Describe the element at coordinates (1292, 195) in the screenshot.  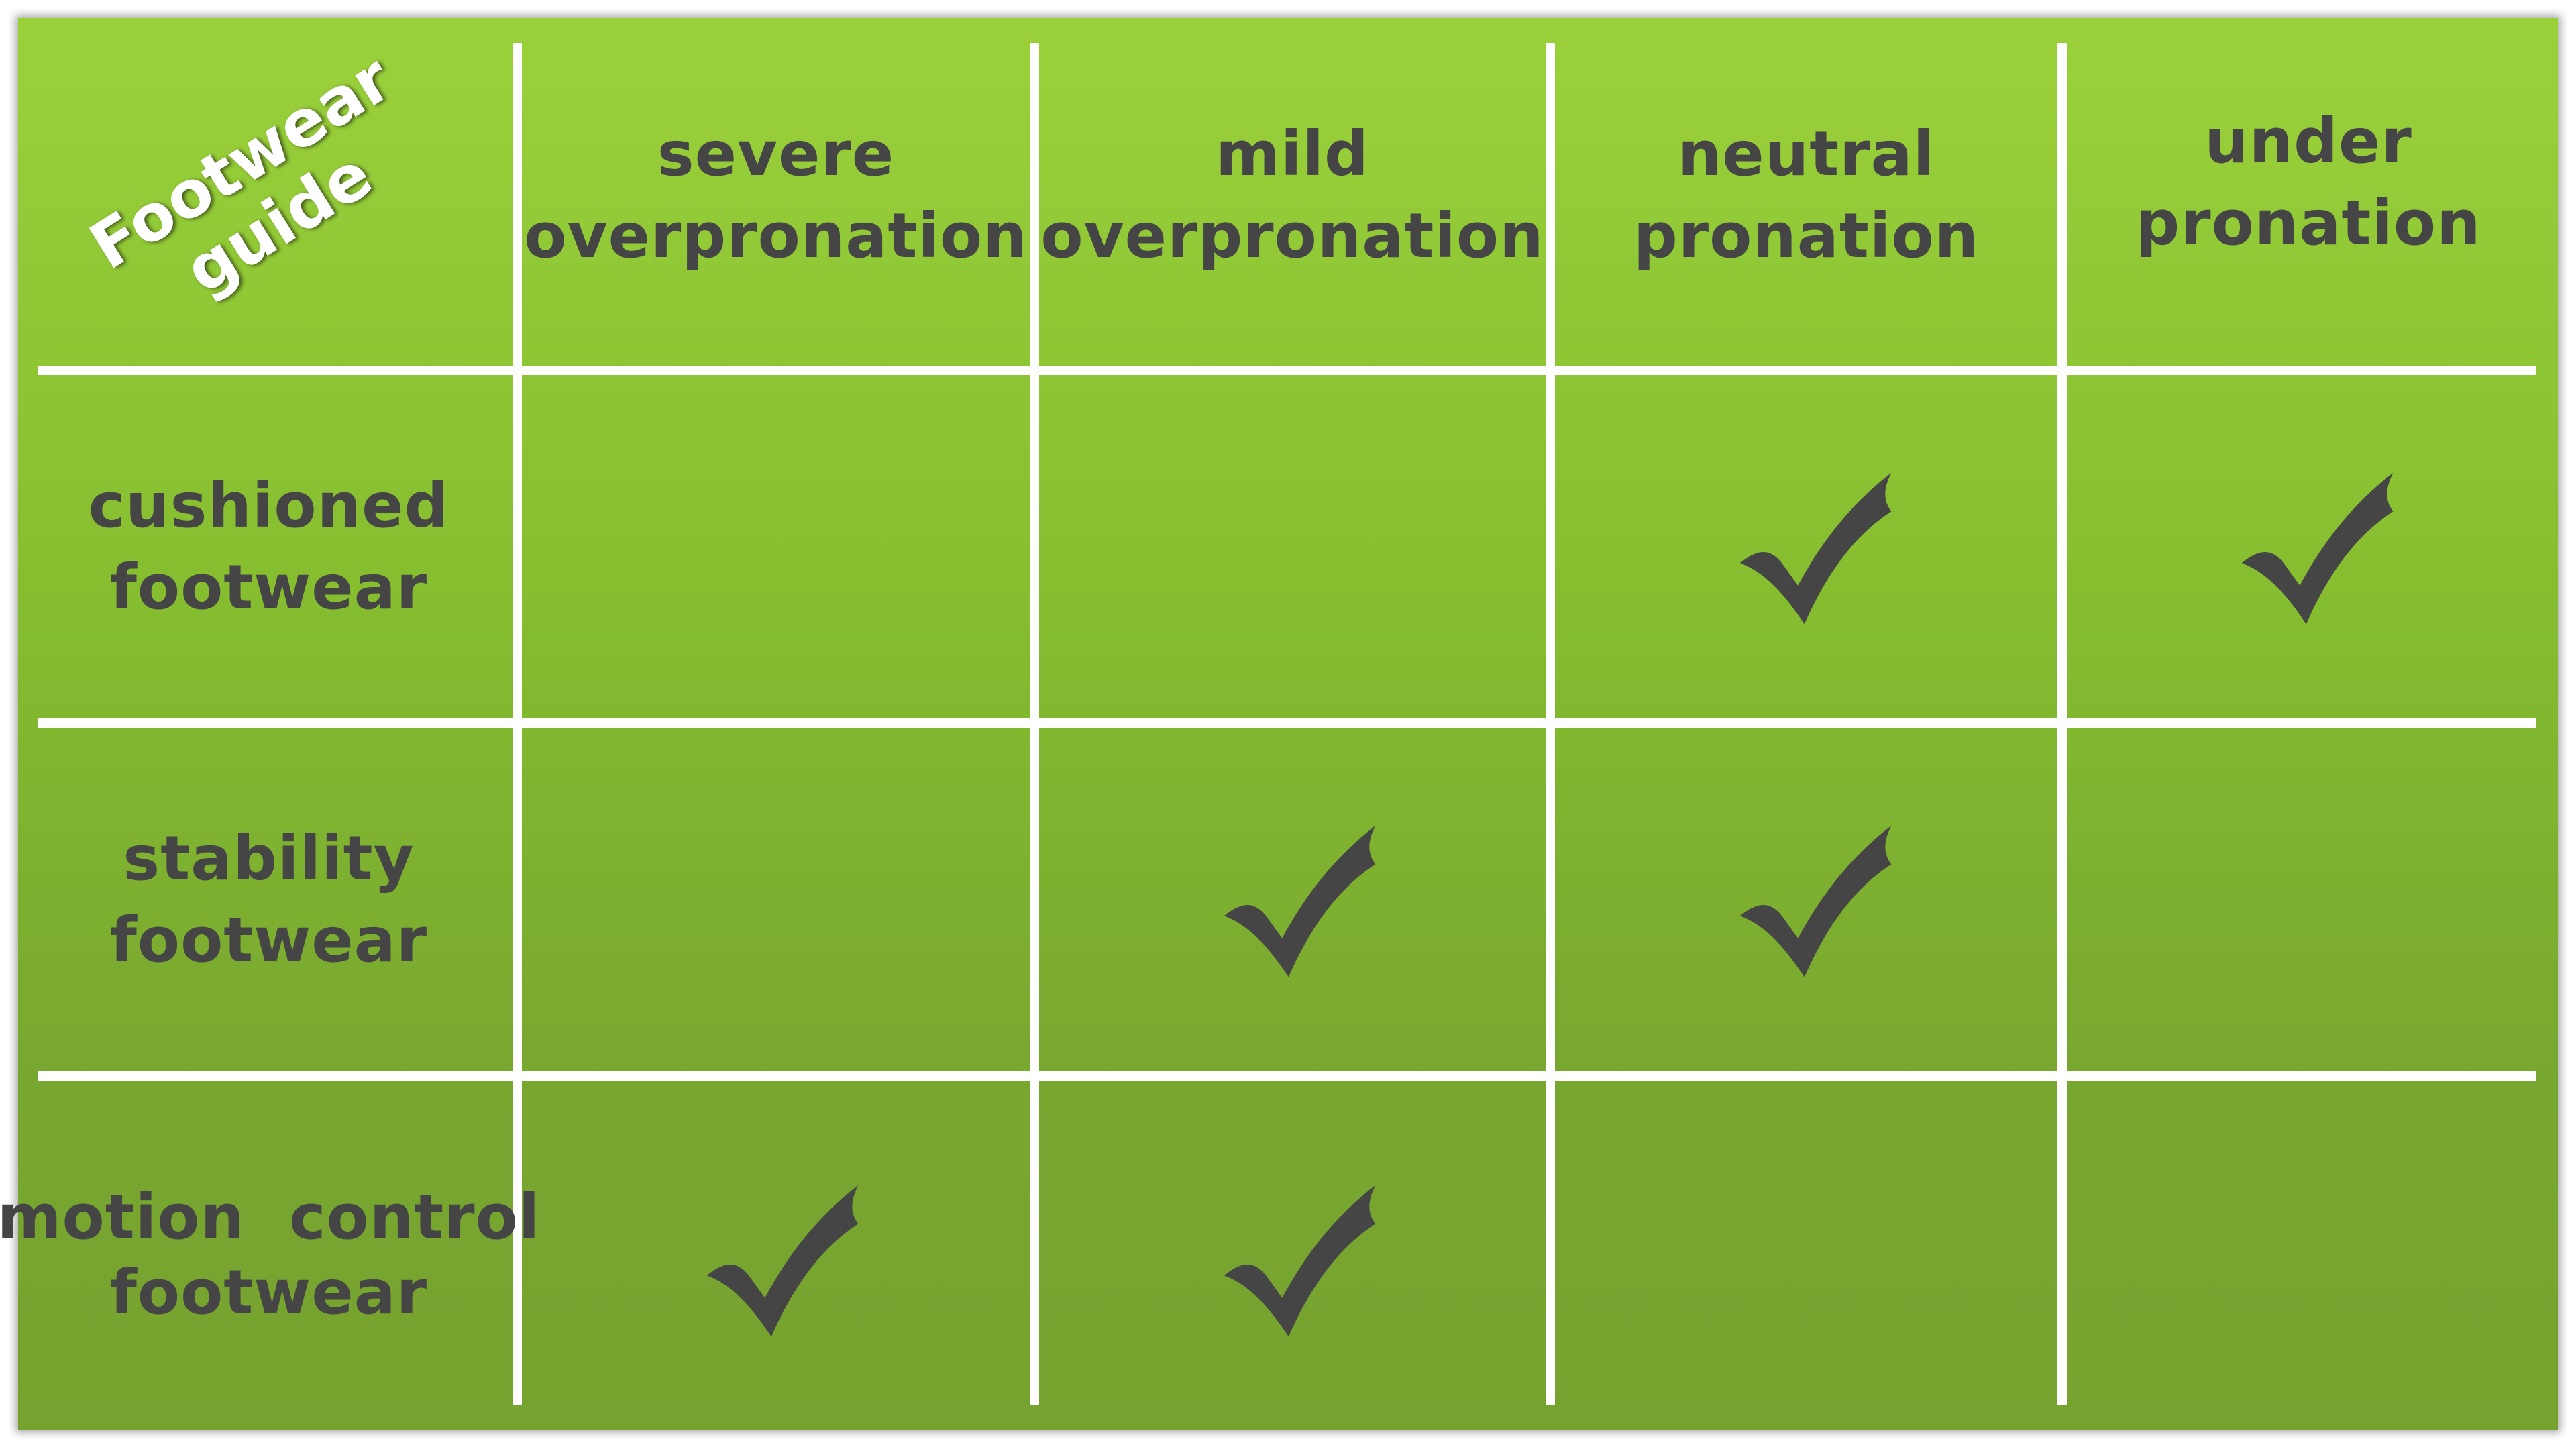
I see `column-header-mild-overpronation: mild overpronation` at that location.